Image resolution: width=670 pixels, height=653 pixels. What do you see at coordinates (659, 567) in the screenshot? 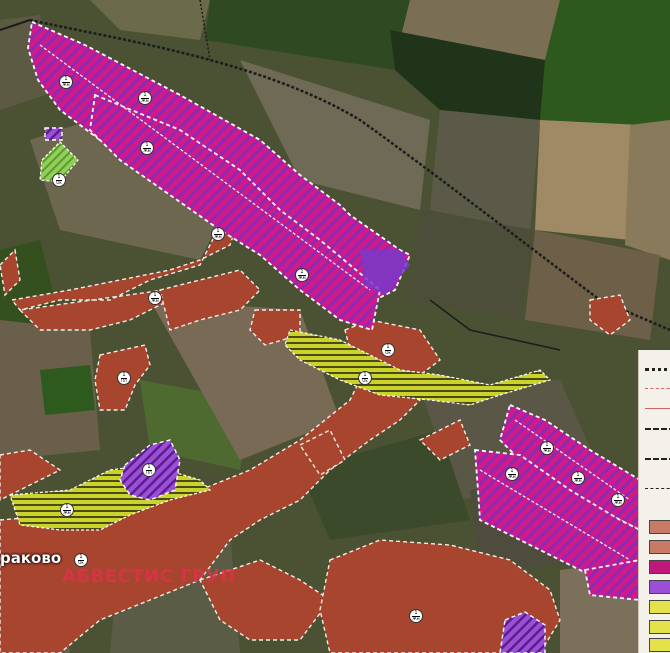
I see `legend-production` at bounding box center [659, 567].